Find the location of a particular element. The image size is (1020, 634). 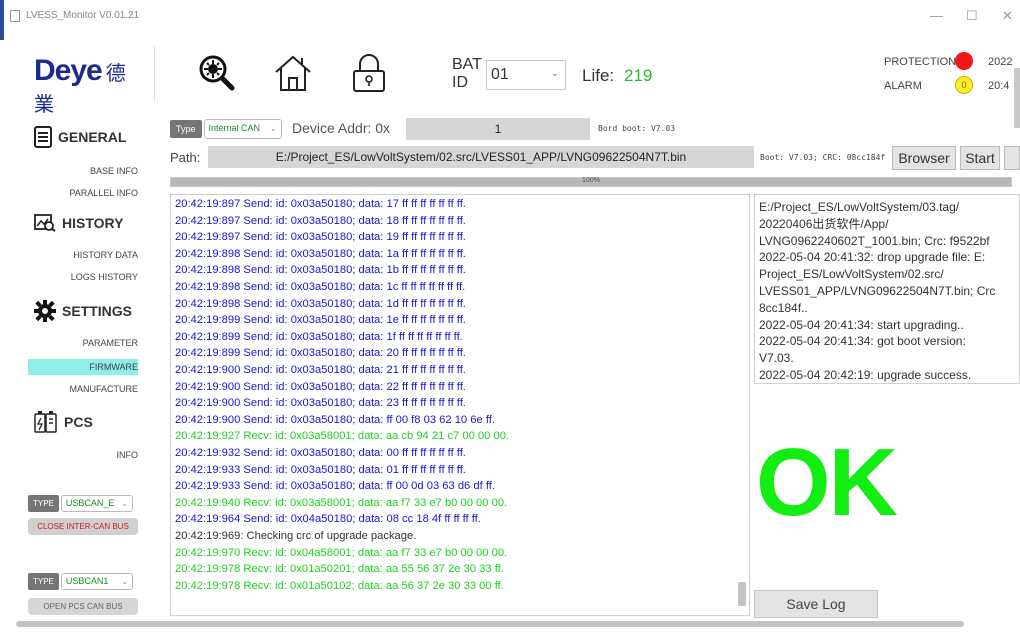

minimize-button: — is located at coordinates (936, 15).